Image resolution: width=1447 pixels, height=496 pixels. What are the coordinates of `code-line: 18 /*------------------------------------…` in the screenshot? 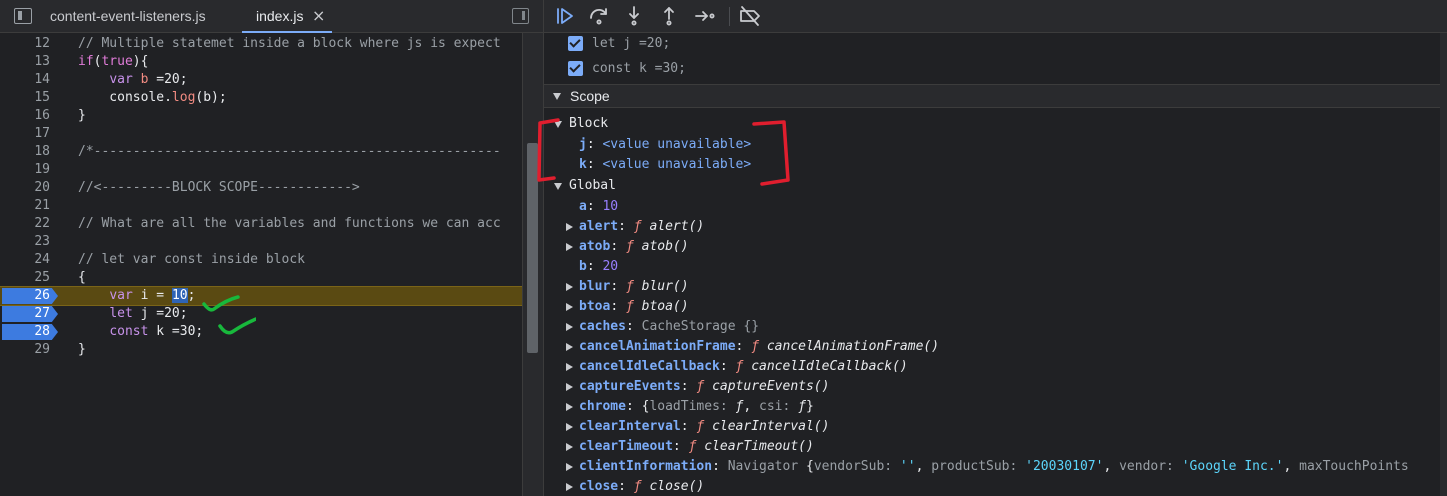 It's located at (261, 152).